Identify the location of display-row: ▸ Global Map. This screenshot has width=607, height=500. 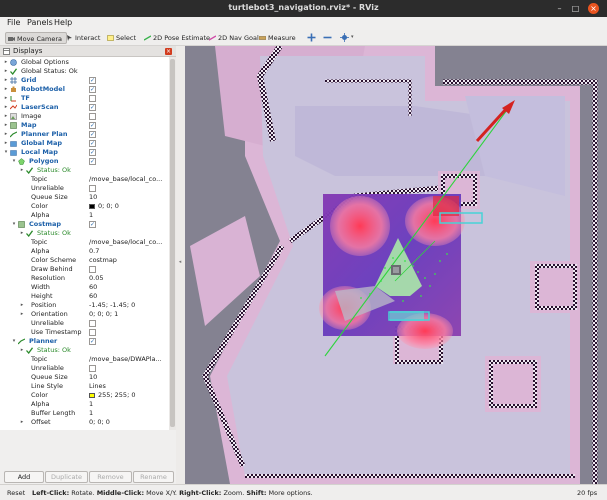
(84, 143).